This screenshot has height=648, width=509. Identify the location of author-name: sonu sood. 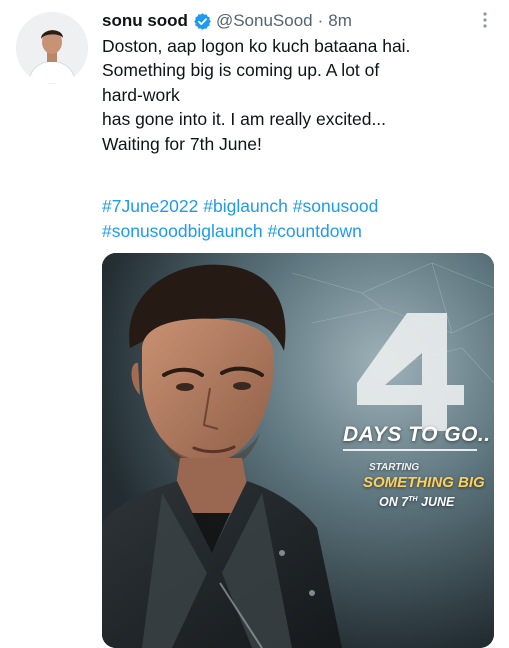
(145, 21).